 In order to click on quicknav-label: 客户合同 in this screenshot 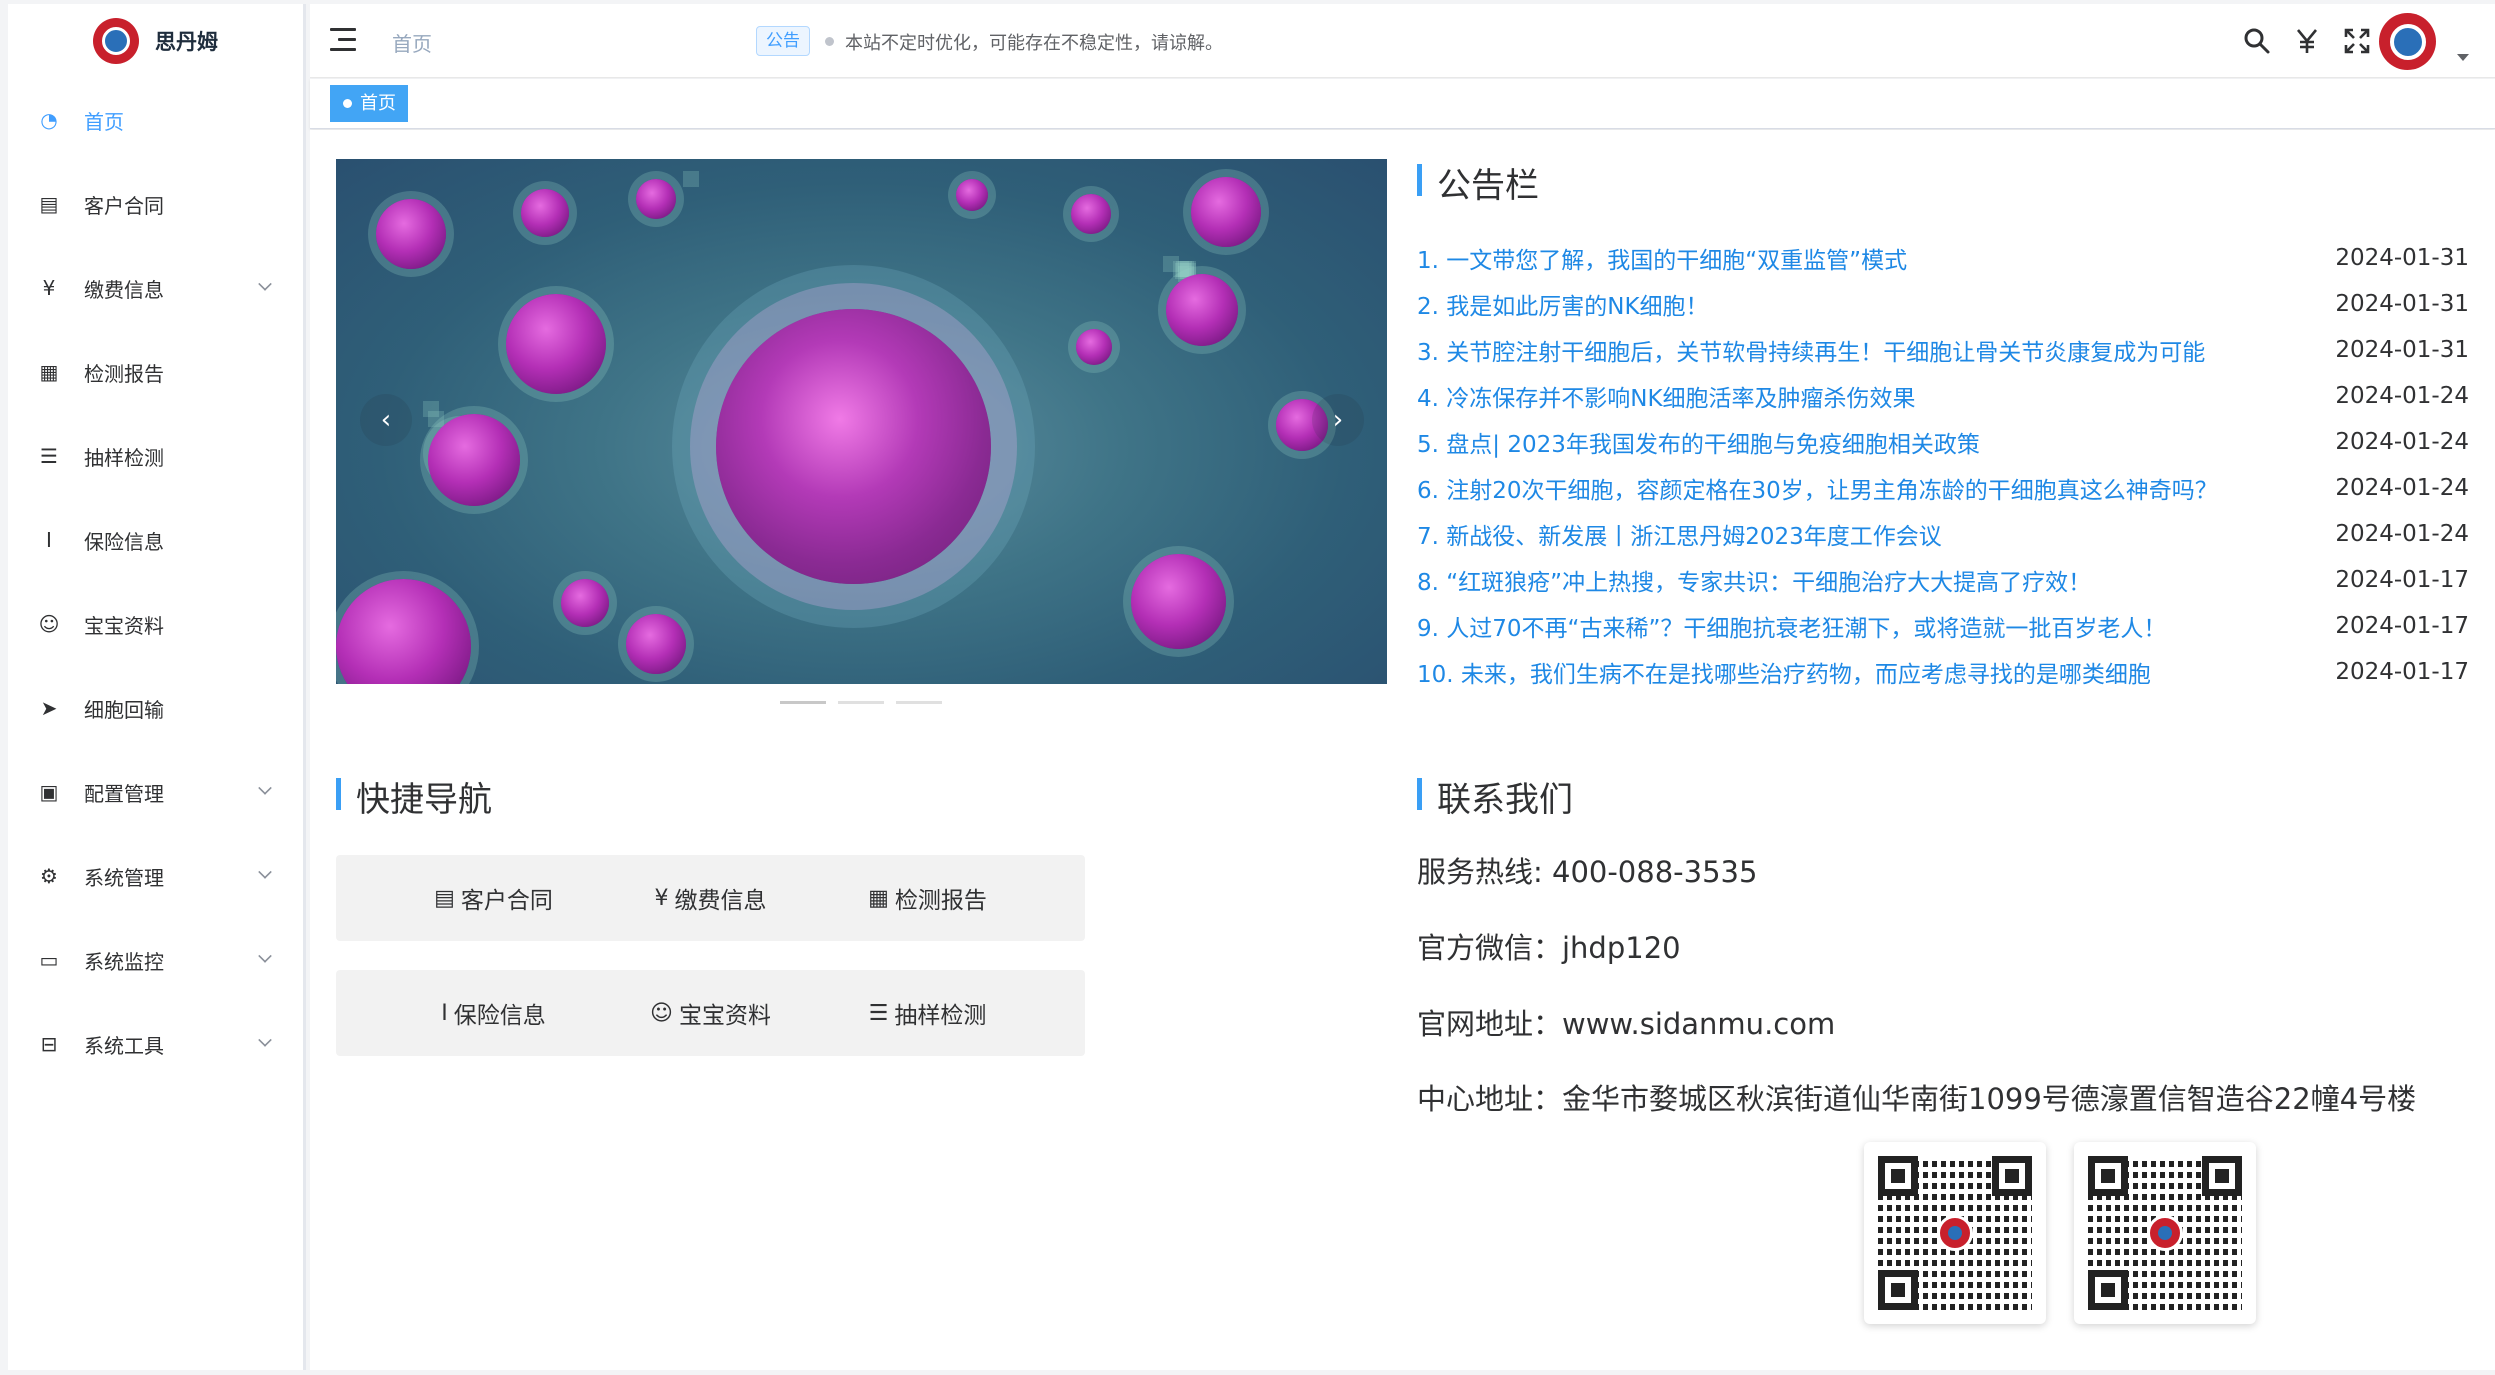, I will do `click(506, 901)`.